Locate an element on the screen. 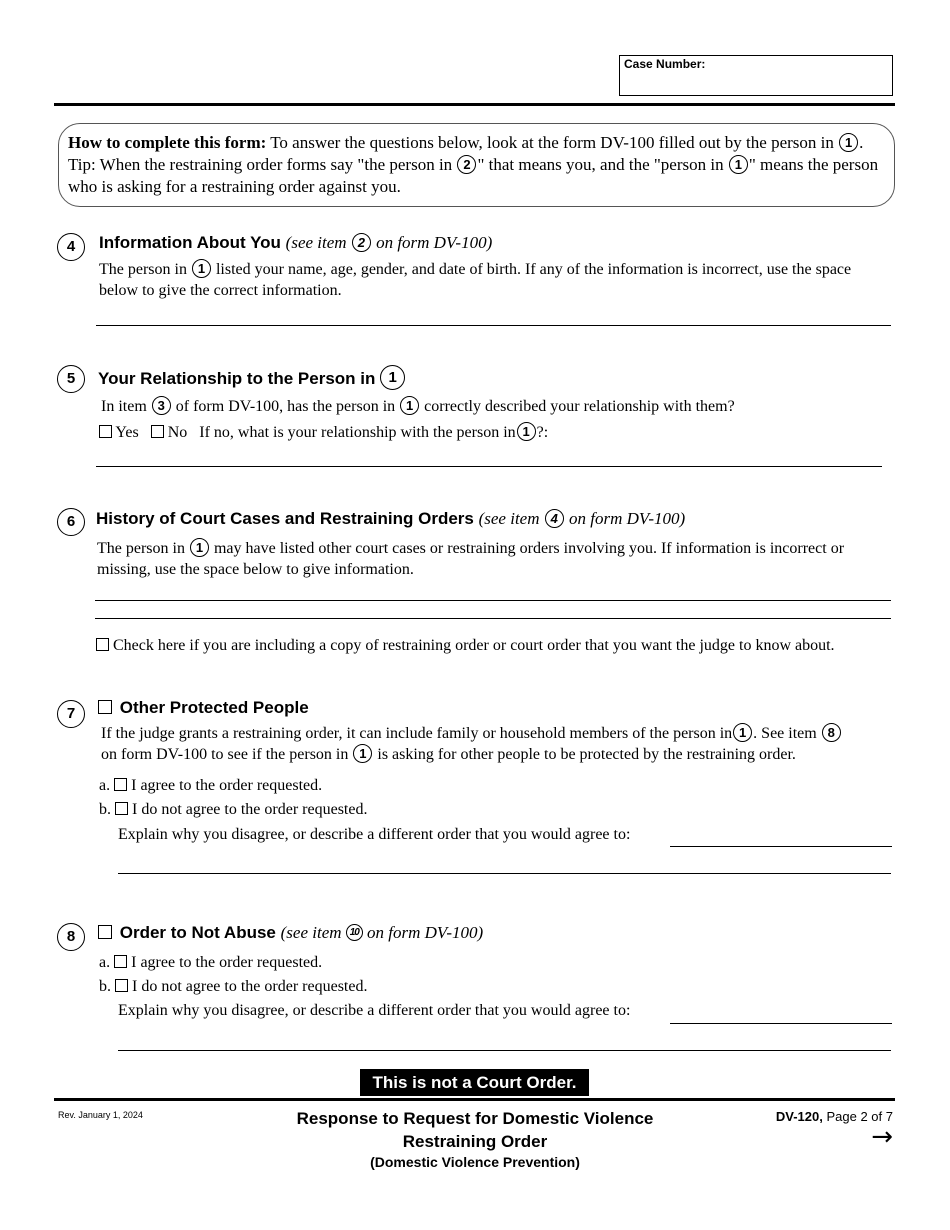  item-8-reference: (see item 10 on form DV-100) is located at coordinates (382, 932).